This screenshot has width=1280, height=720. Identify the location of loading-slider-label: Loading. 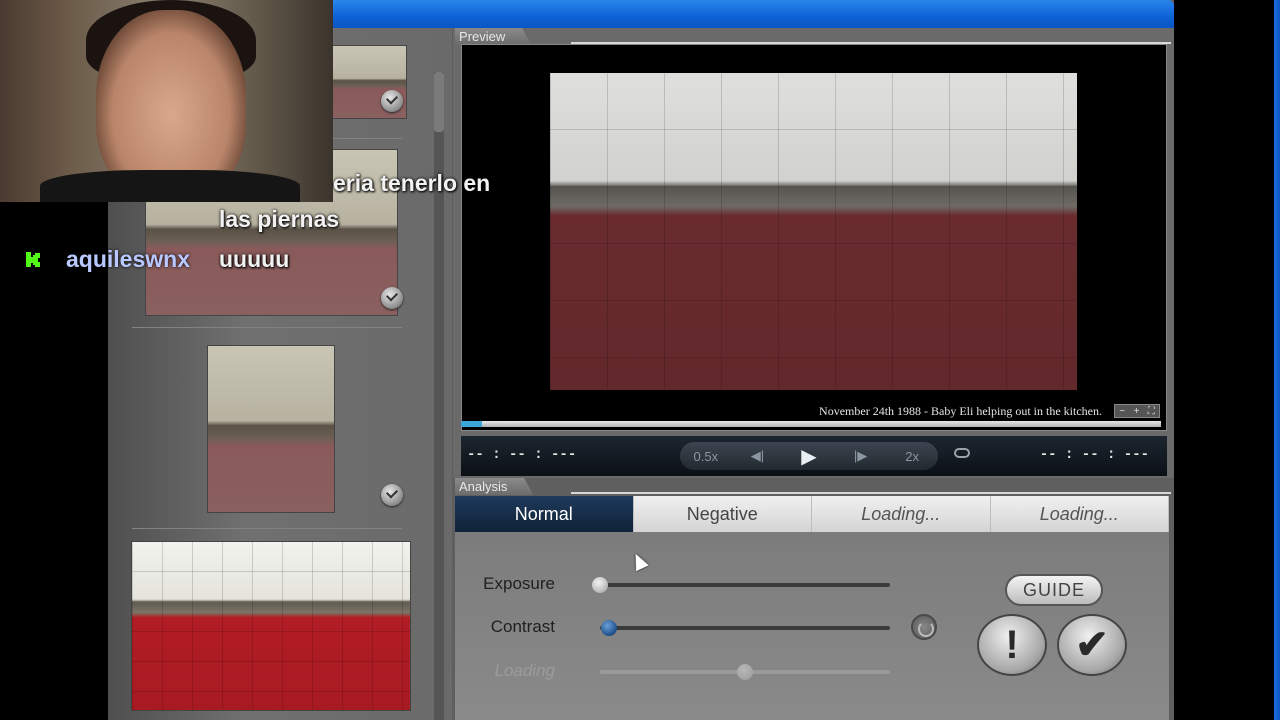
(524, 670).